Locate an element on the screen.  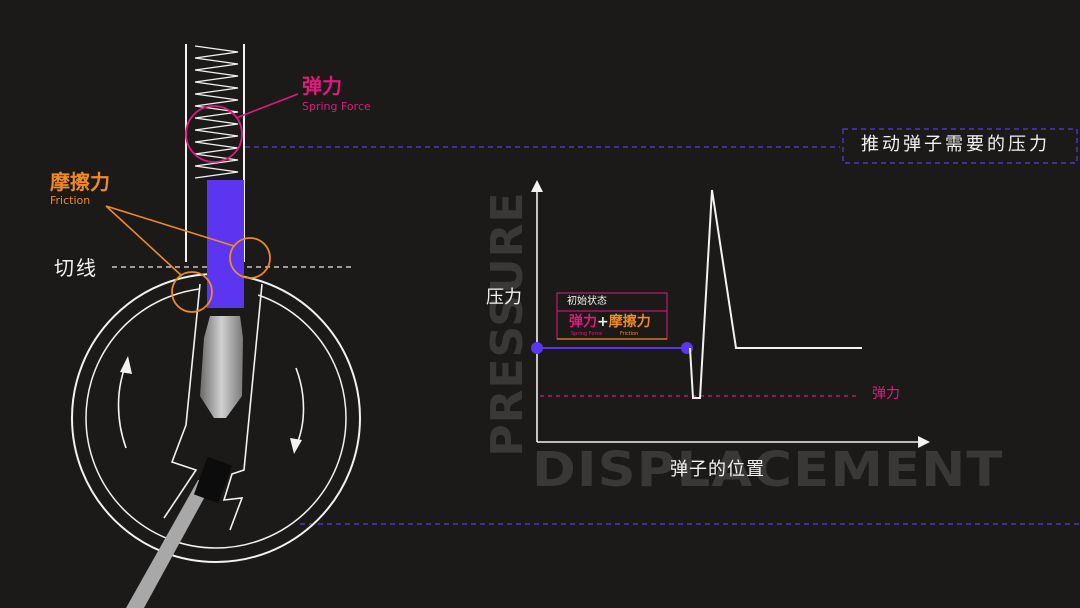
friction-label-en: Friction is located at coordinates (70, 200).